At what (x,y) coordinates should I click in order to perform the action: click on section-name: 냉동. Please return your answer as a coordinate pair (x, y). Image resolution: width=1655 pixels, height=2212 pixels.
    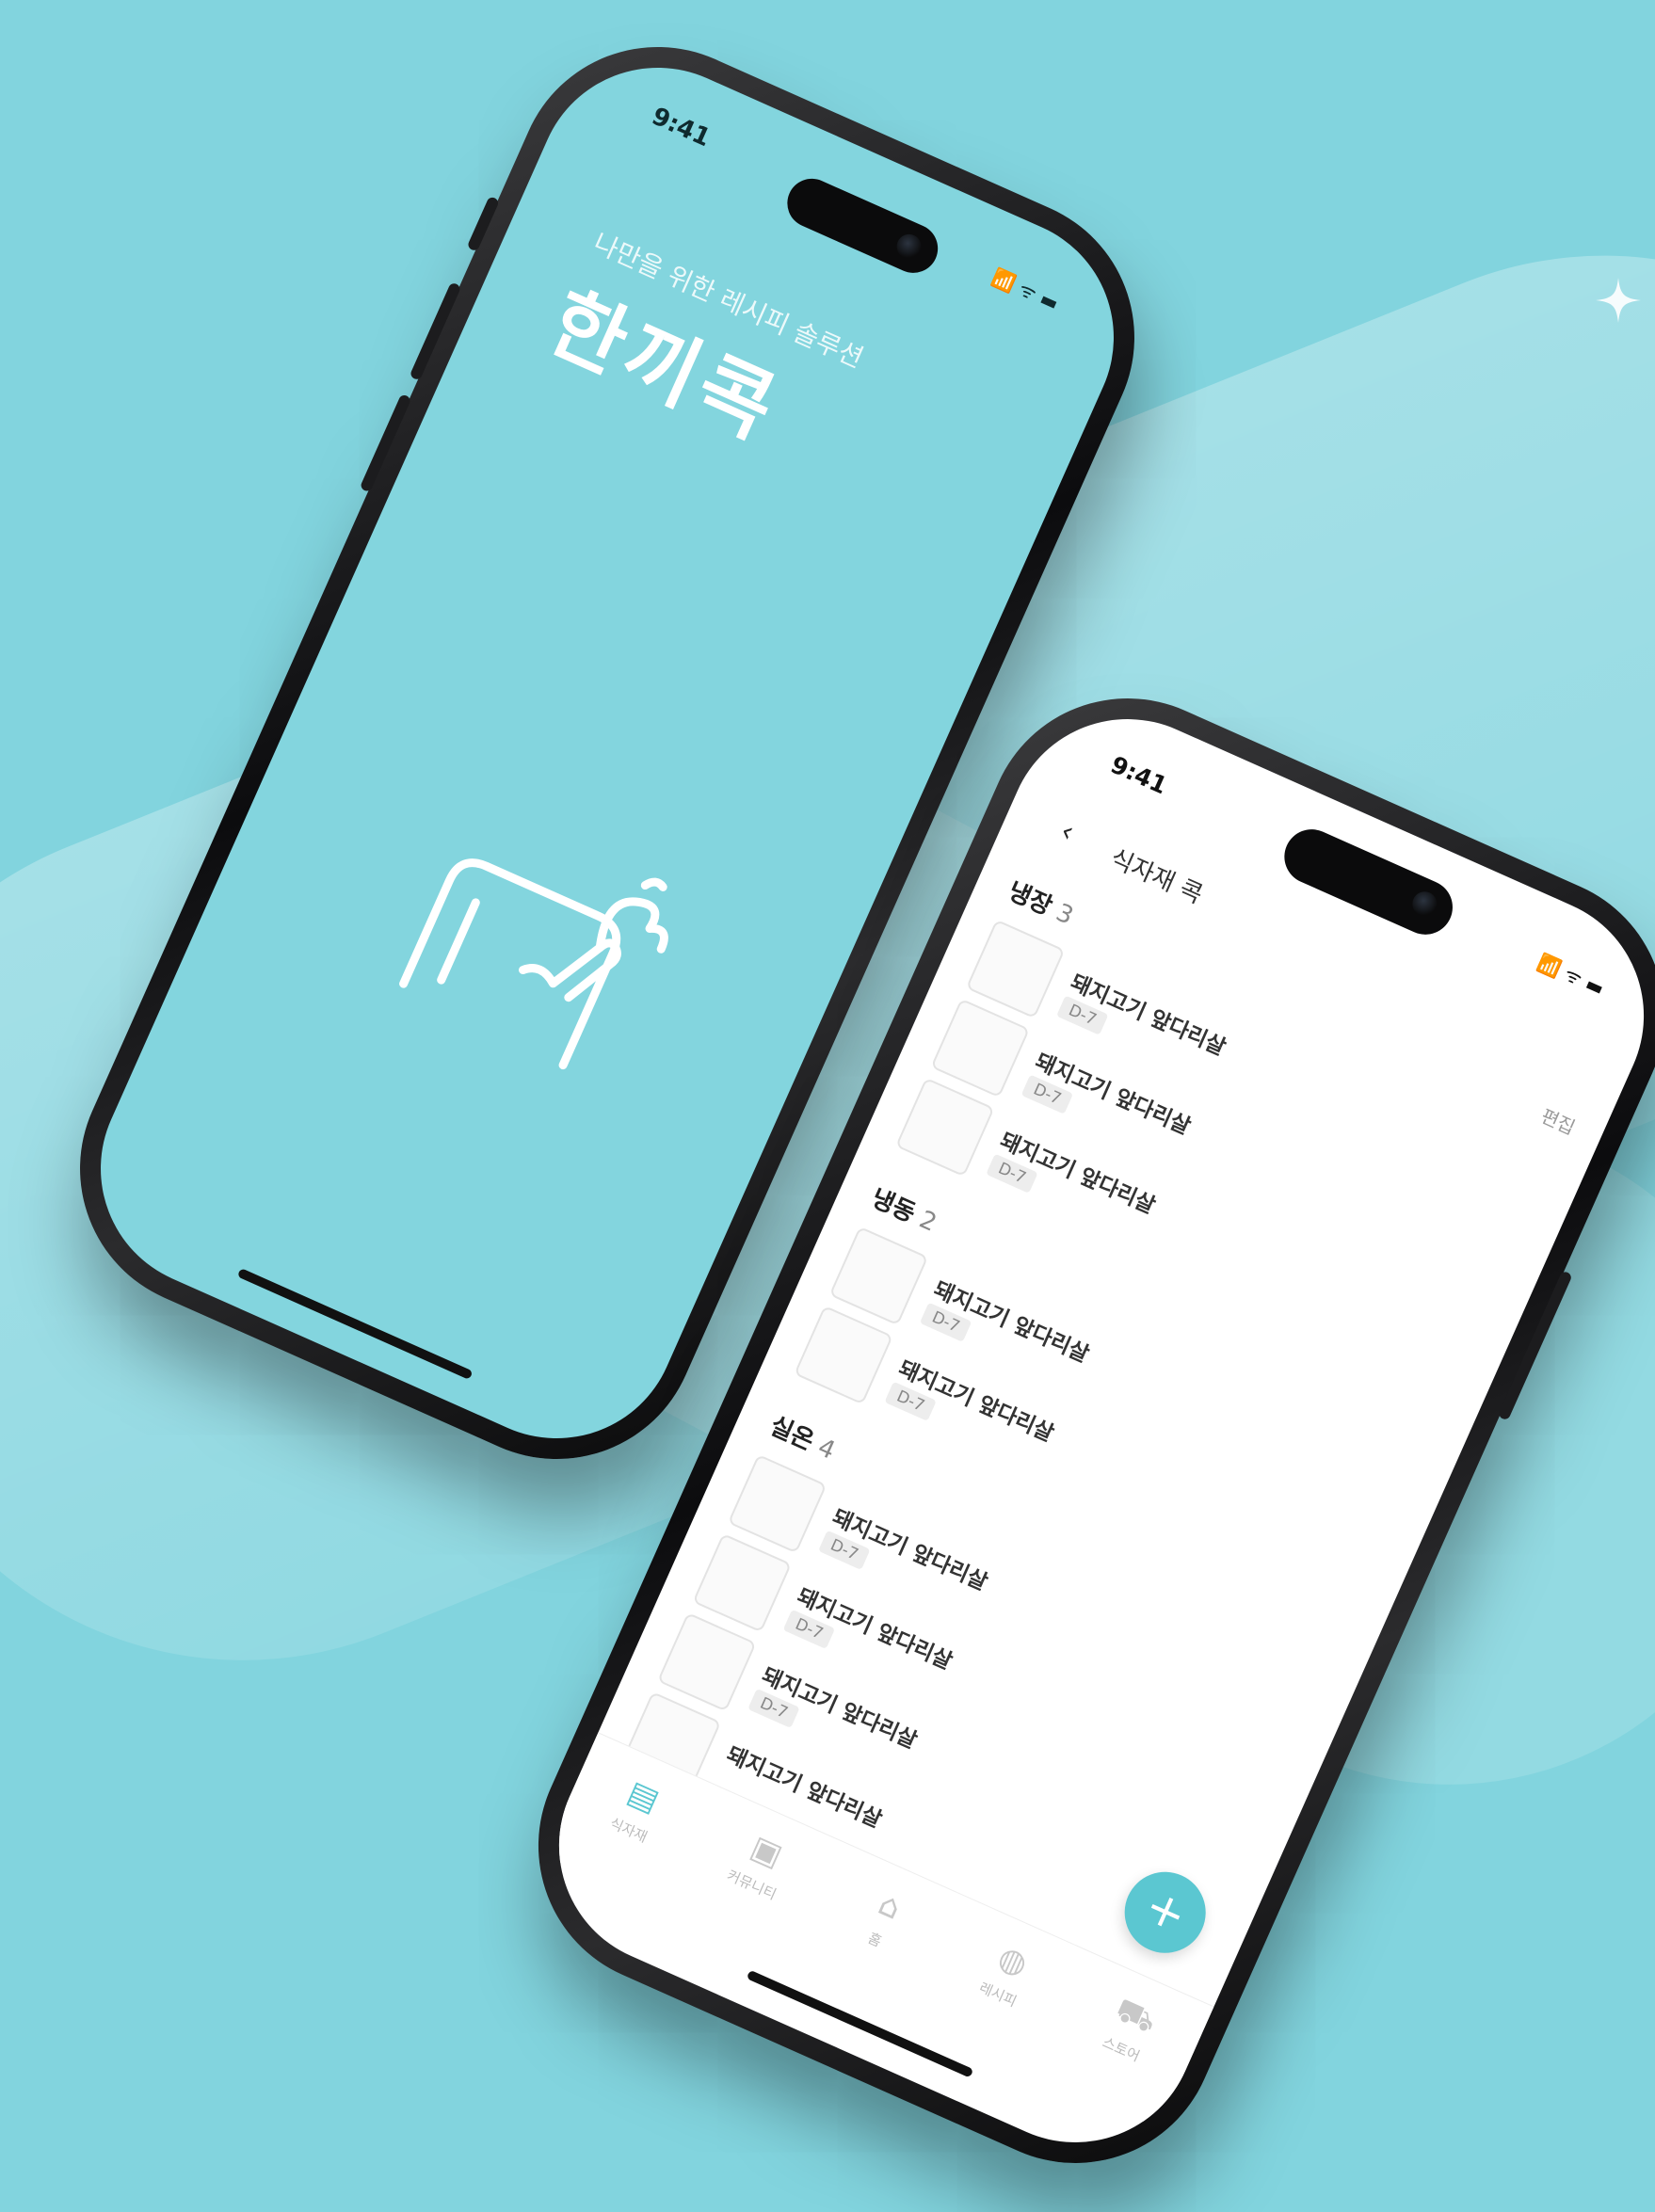
    Looking at the image, I should click on (893, 1205).